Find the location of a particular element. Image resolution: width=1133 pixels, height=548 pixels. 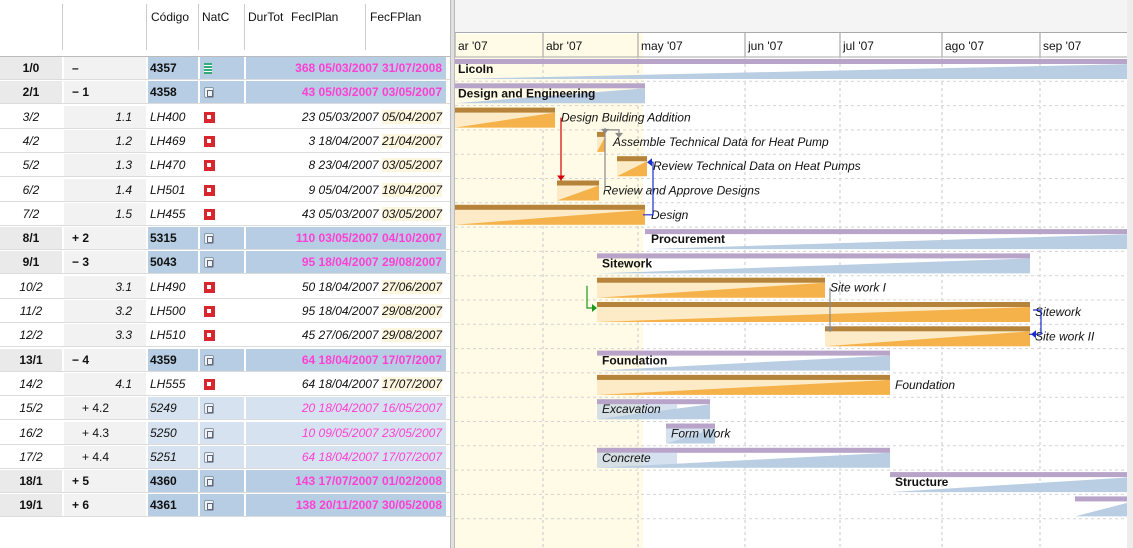

tree-node: 3.3 is located at coordinates (105, 335).